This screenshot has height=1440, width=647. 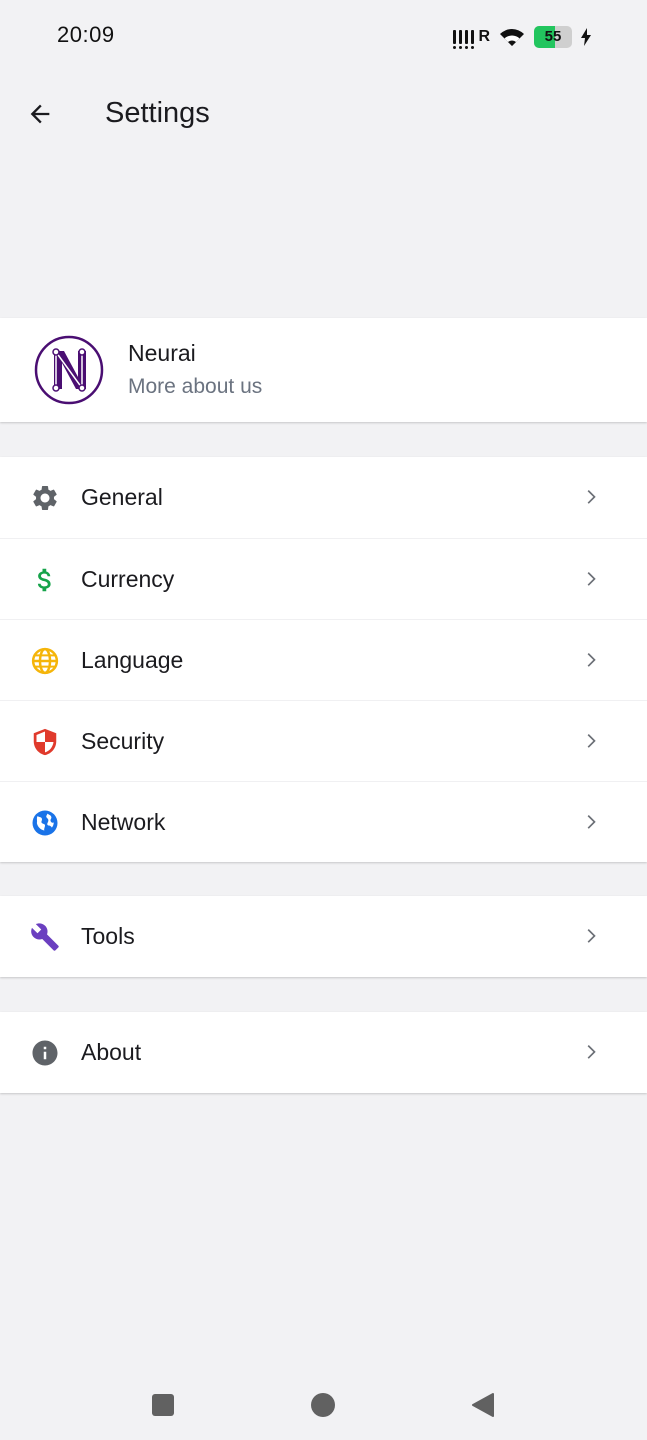 What do you see at coordinates (45, 661) in the screenshot?
I see `globe-icon` at bounding box center [45, 661].